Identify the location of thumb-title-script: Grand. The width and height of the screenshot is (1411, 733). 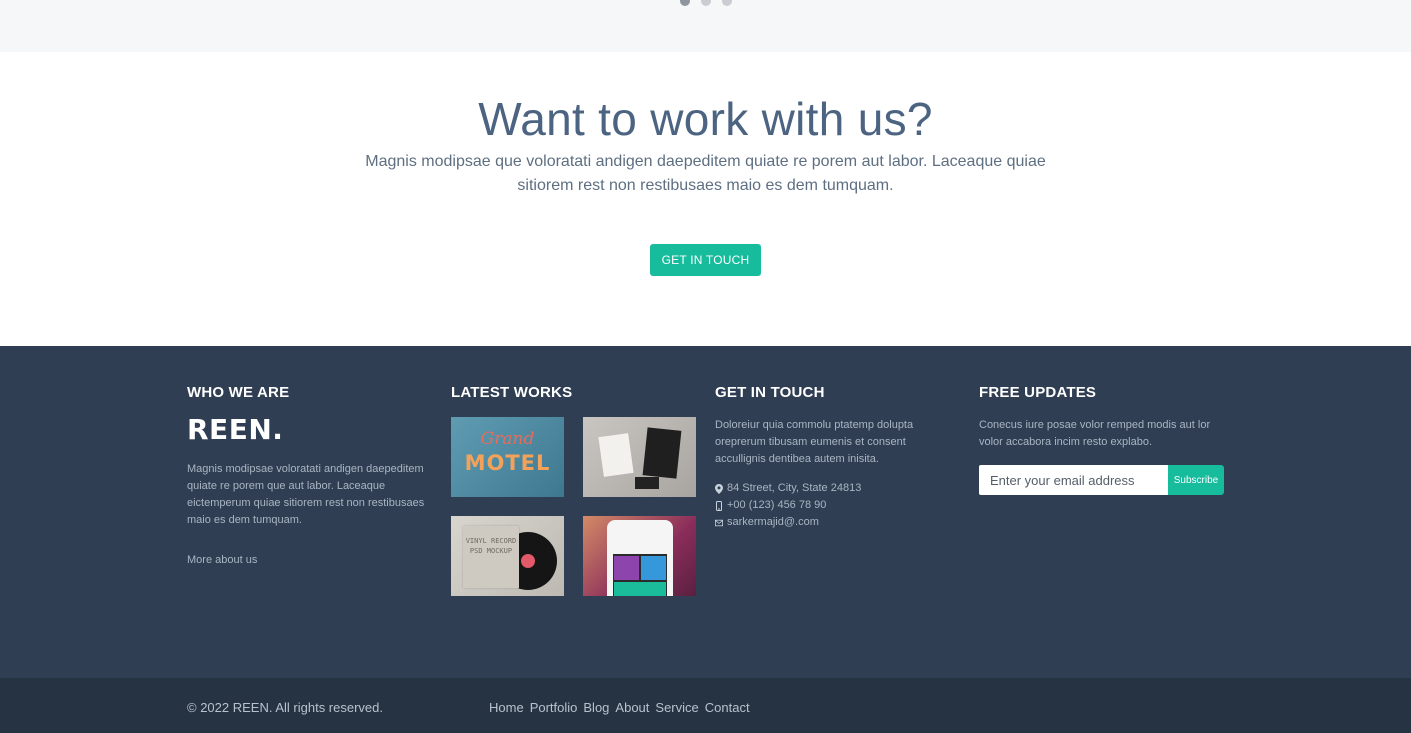
(507, 439).